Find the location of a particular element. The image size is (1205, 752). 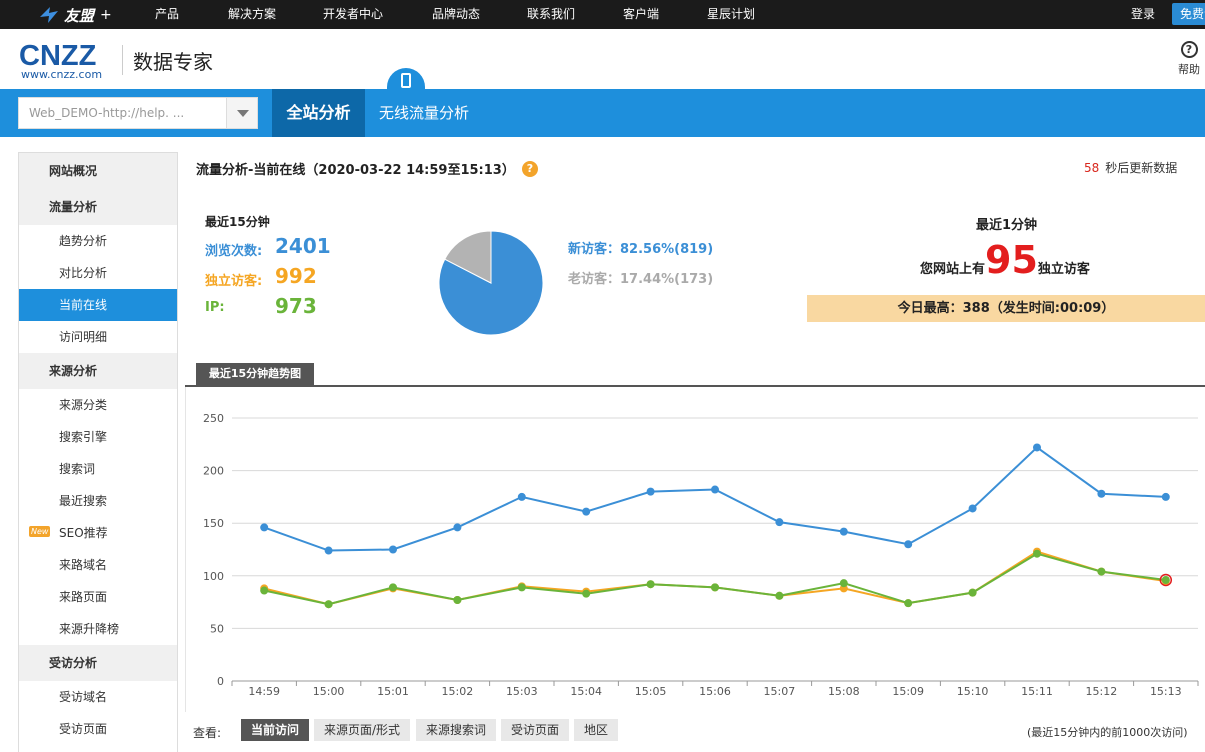

help-button: ? 帮助 is located at coordinates (1189, 59).